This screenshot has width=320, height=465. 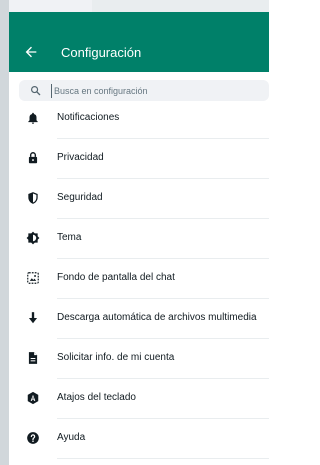 What do you see at coordinates (69, 237) in the screenshot?
I see `menu-item-label: Tema` at bounding box center [69, 237].